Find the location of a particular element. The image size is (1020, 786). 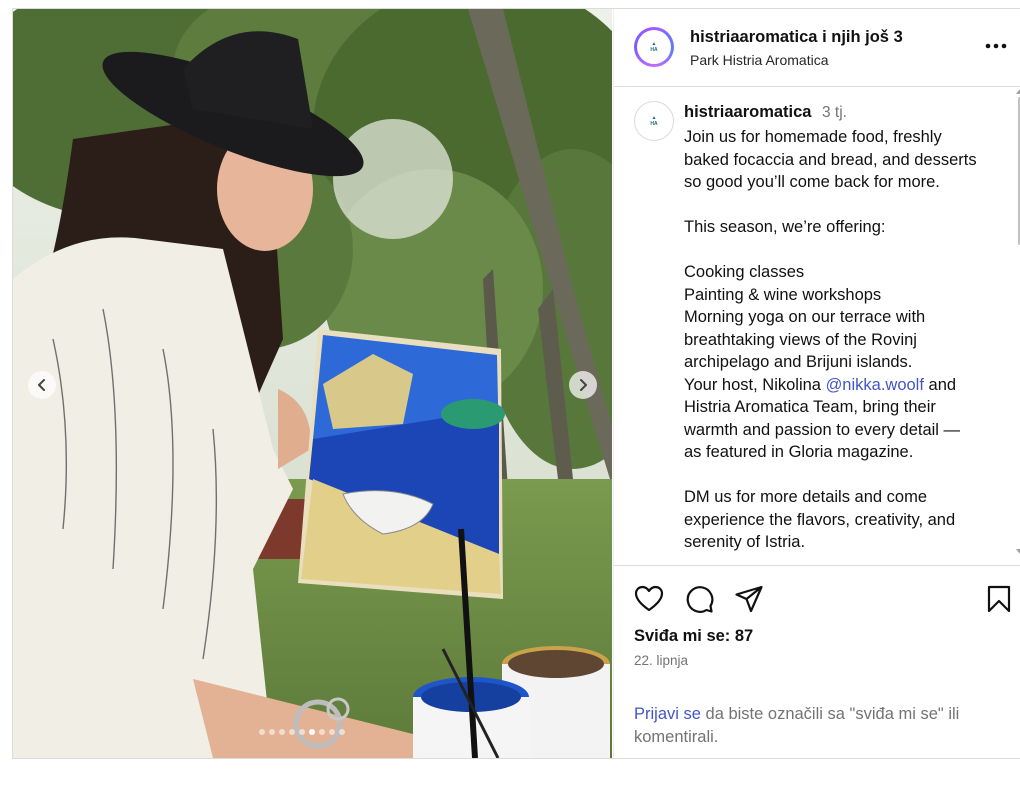

caption-line: Painting & wine workshops is located at coordinates (783, 294).